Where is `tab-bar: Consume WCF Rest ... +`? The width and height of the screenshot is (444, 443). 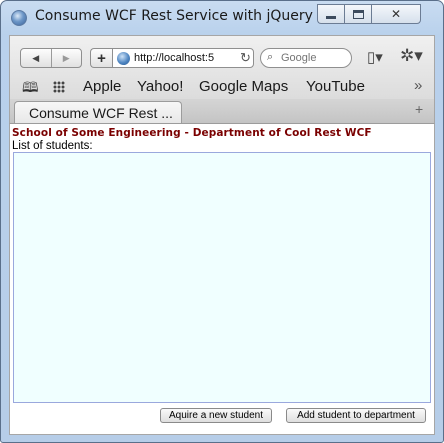 tab-bar: Consume WCF Rest ... + is located at coordinates (222, 111).